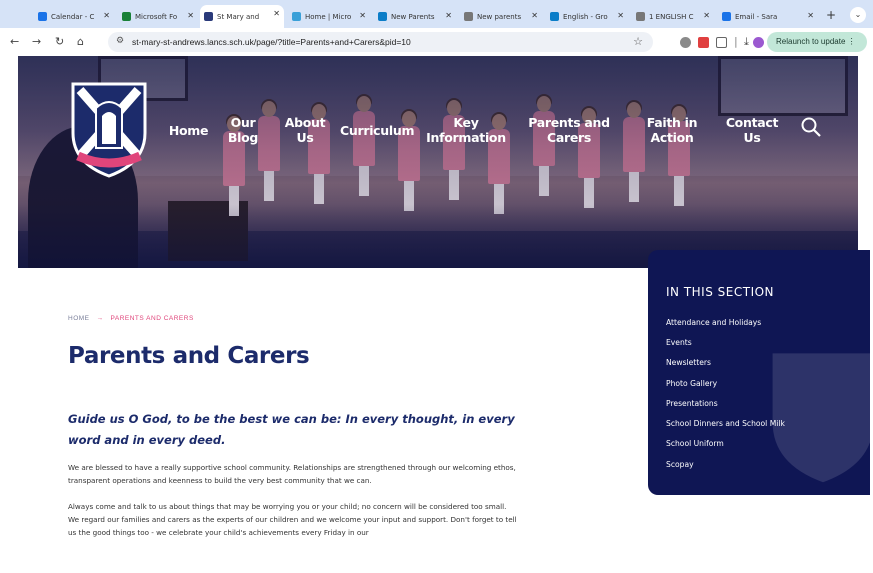 Image resolution: width=873 pixels, height=573 pixels. Describe the element at coordinates (120, 41) in the screenshot. I see `site-info-icon: ⚙` at that location.